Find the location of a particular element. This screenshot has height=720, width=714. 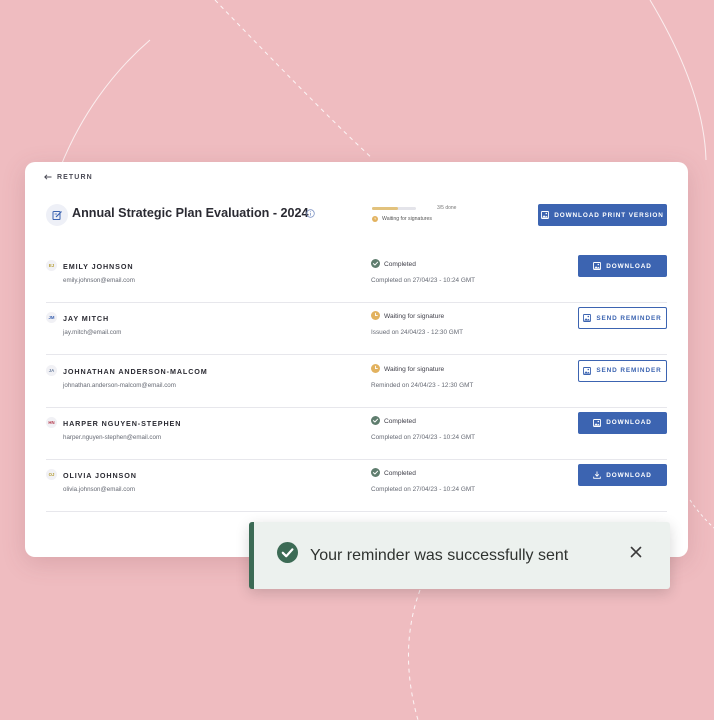

signer-email: johnathan.anderson-malcom@email.com is located at coordinates (119, 385).